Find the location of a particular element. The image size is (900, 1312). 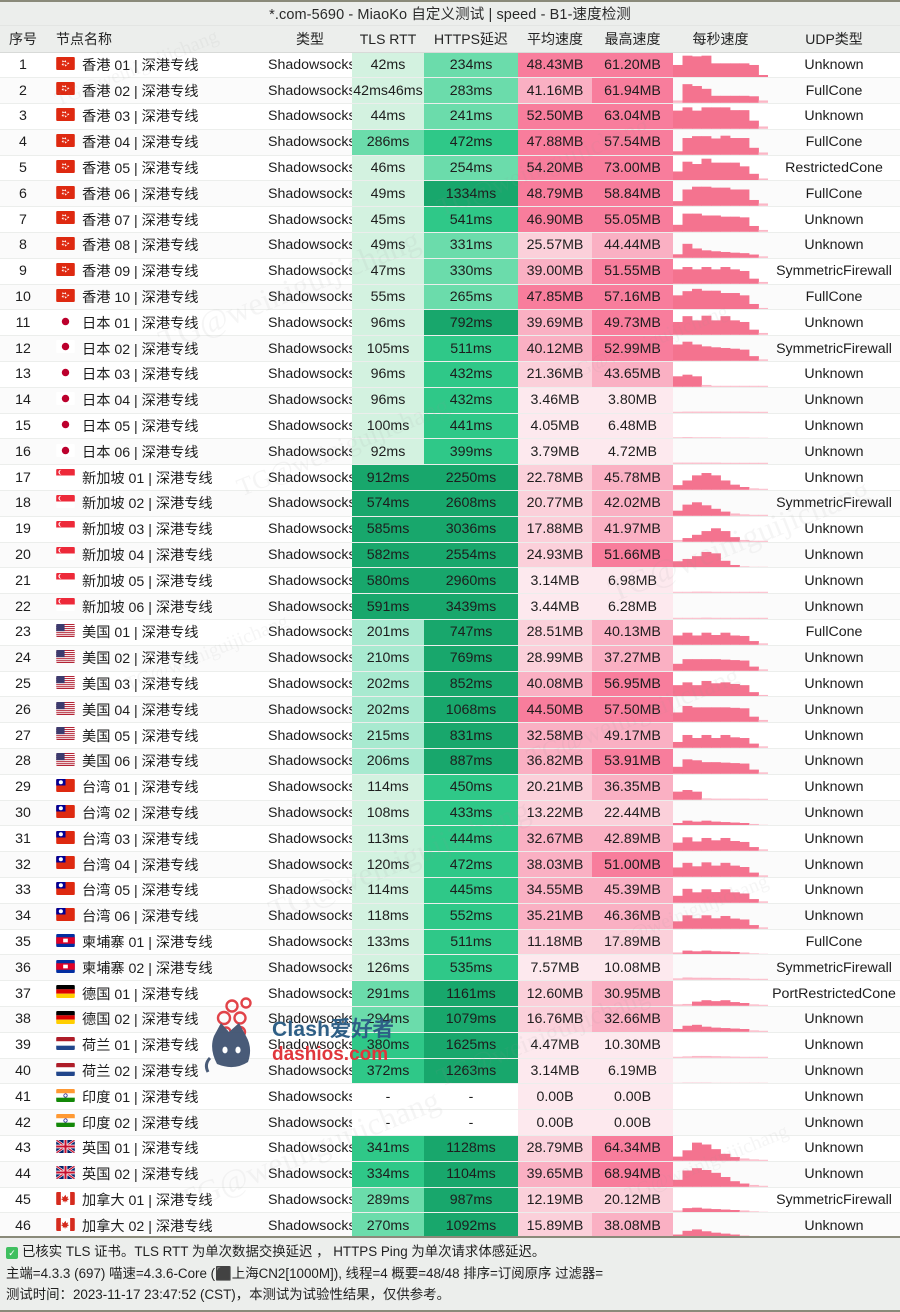

column-header-index: 序号 is located at coordinates (23, 39).